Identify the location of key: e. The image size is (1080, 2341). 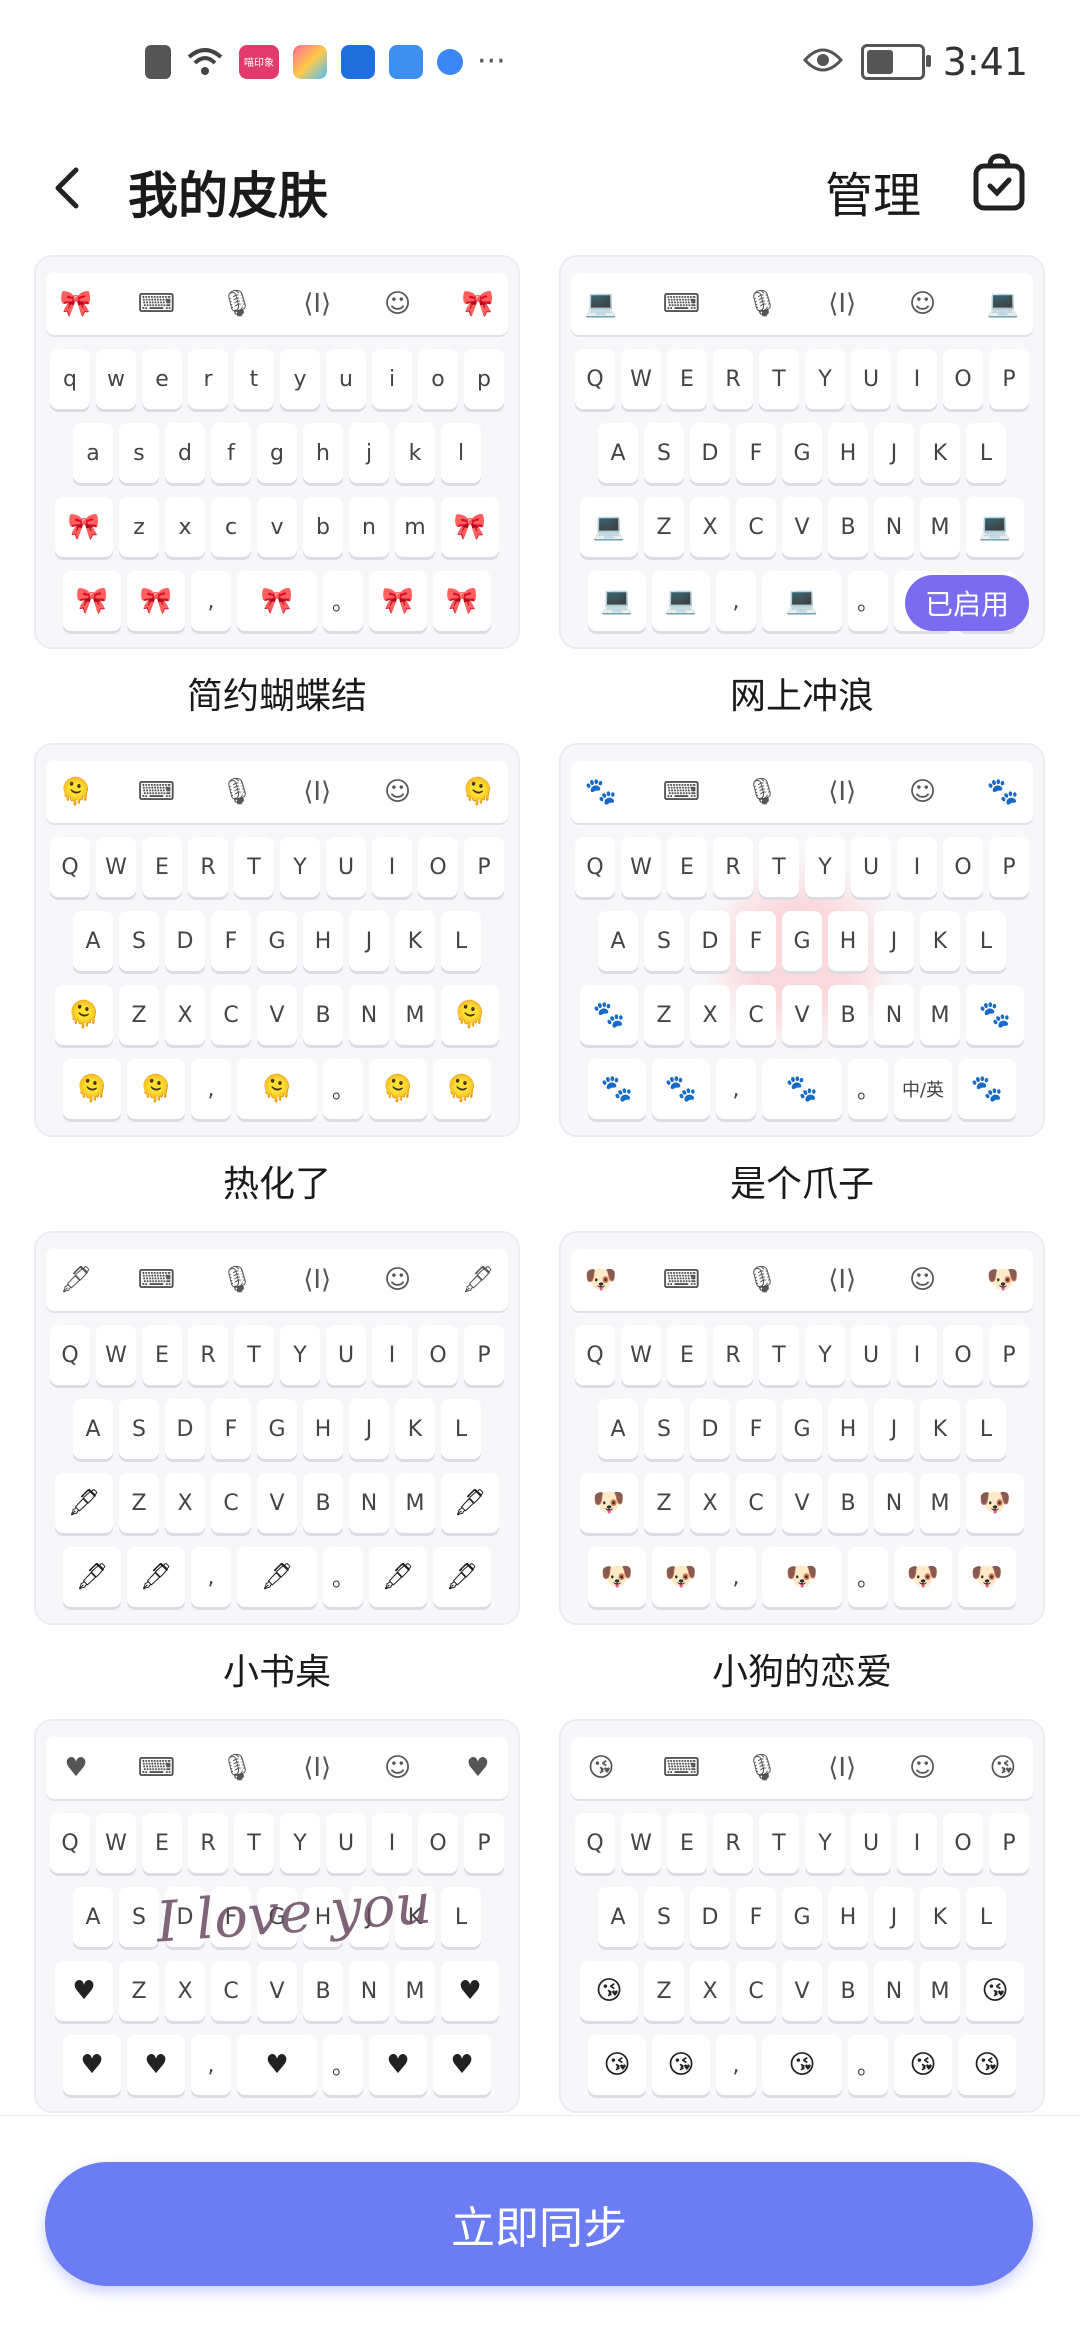
(162, 379).